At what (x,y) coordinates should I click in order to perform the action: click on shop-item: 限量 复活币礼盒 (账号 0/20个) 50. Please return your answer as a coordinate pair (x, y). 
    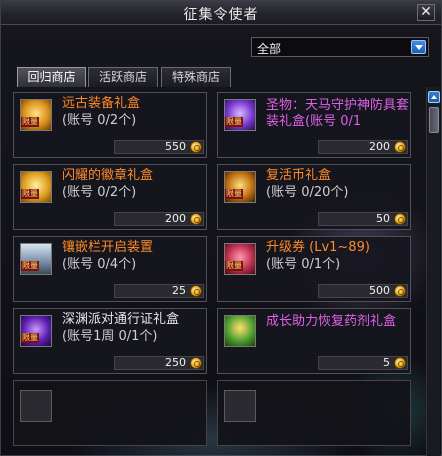
    Looking at the image, I should click on (314, 197).